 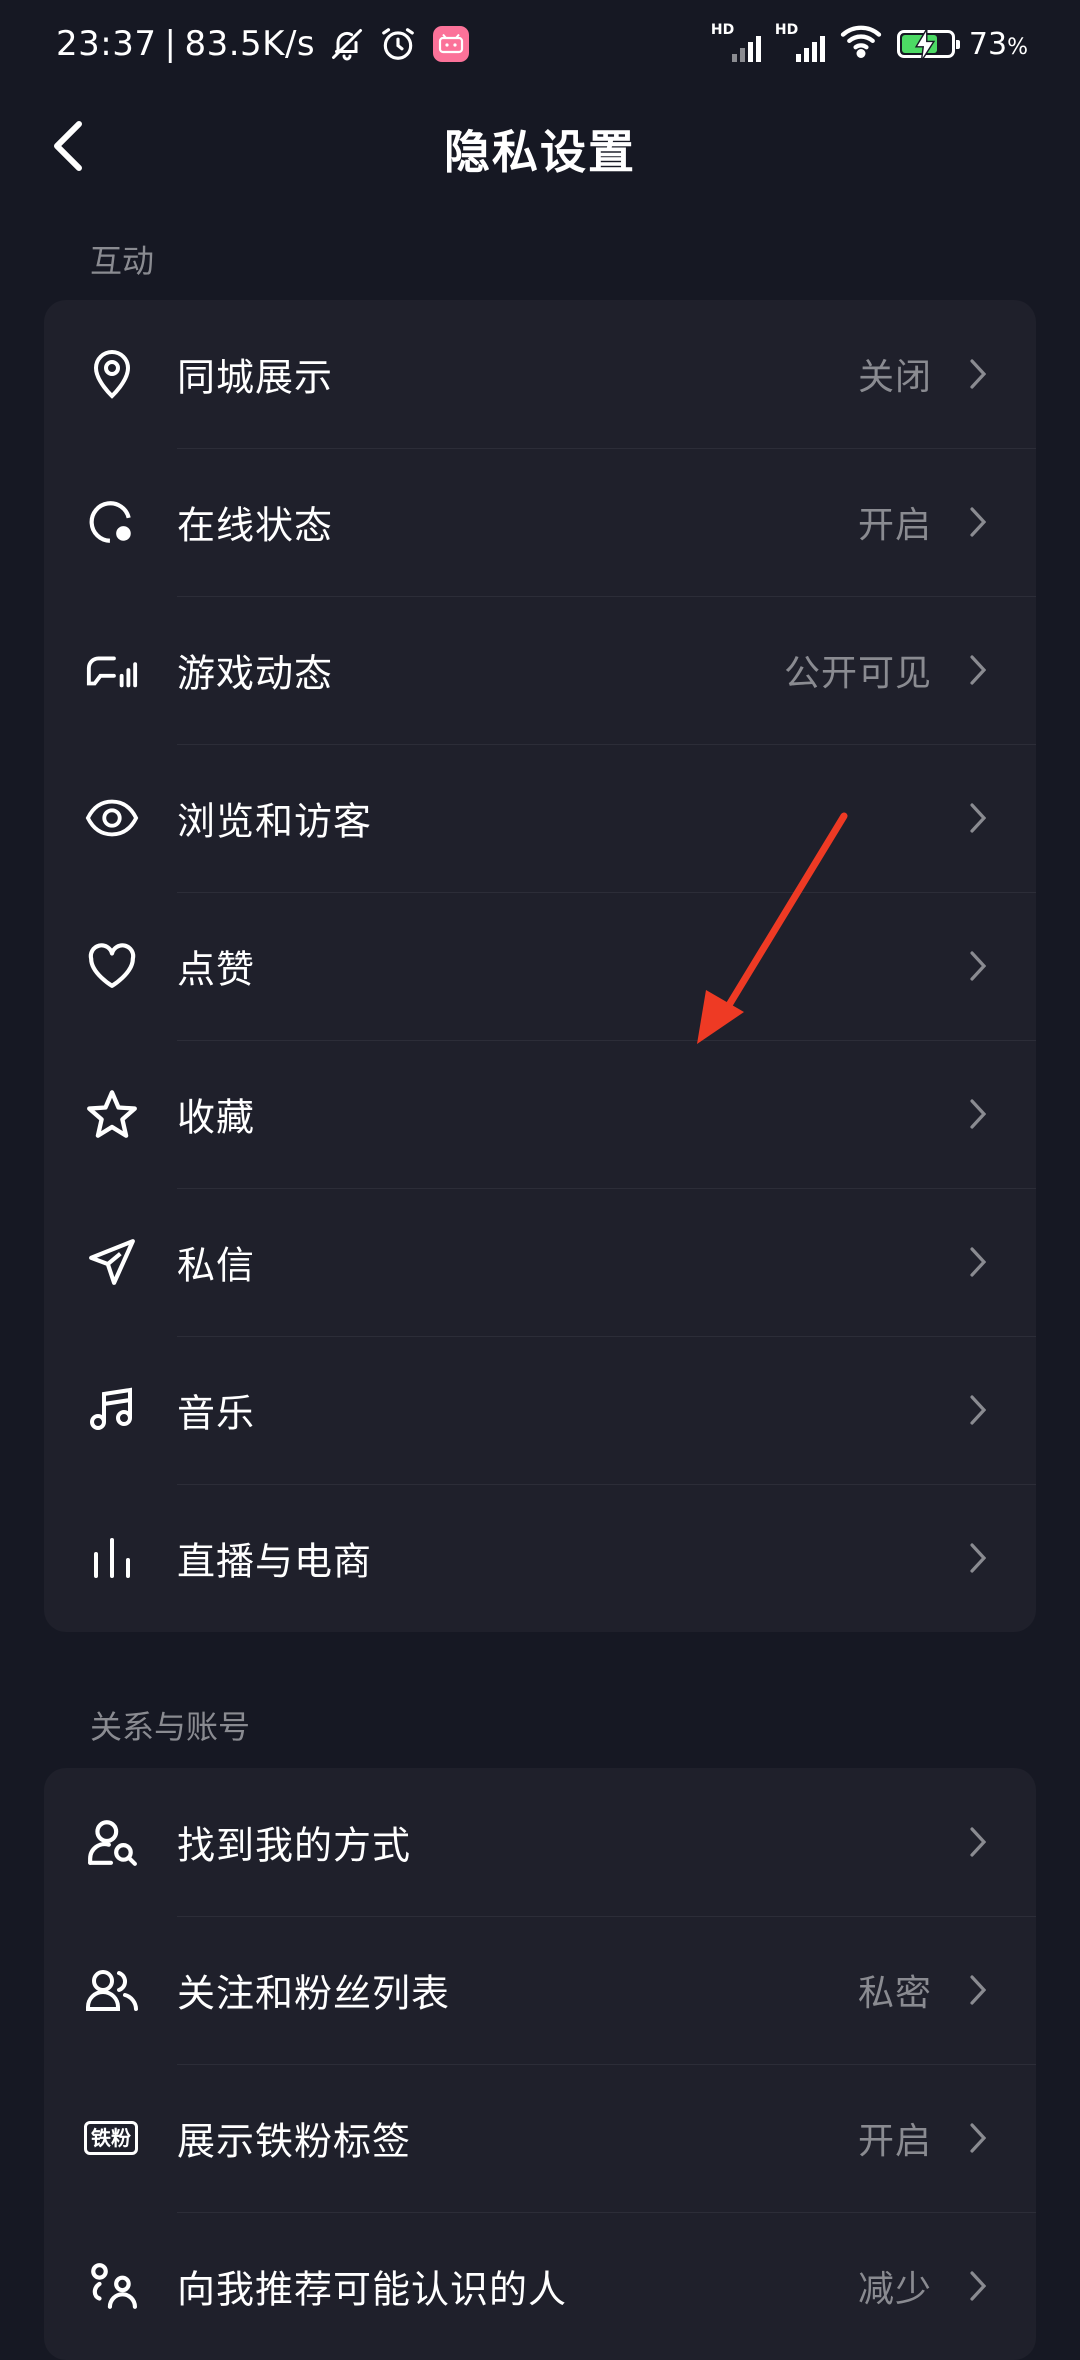 I want to click on setting-row-nearby-display: 同城展示 关闭, so click(x=540, y=374).